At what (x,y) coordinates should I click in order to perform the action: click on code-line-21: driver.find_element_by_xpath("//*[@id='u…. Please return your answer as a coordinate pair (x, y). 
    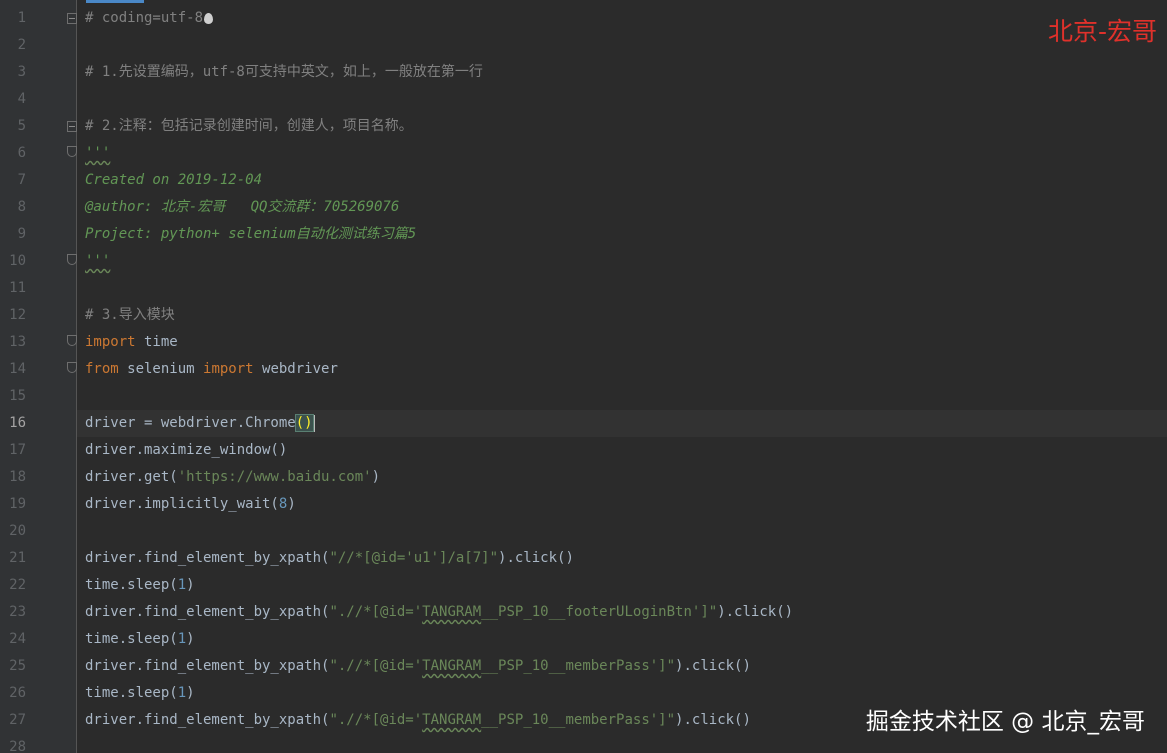
    Looking at the image, I should click on (626, 558).